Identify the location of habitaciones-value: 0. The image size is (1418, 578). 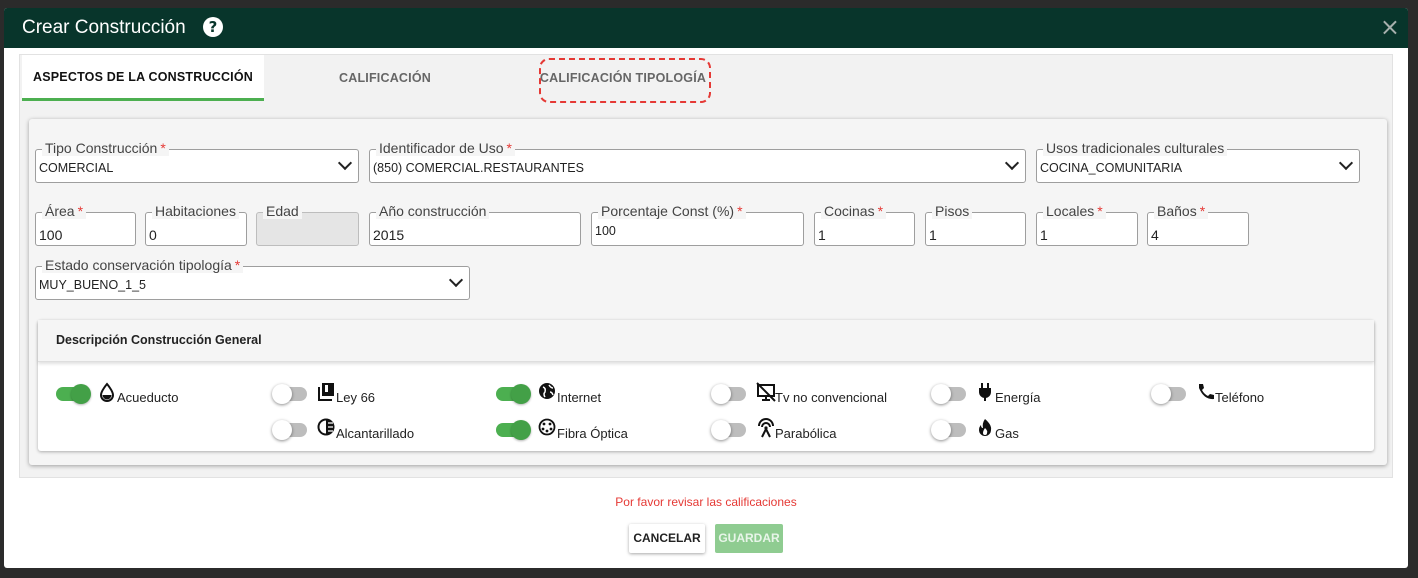
(153, 235).